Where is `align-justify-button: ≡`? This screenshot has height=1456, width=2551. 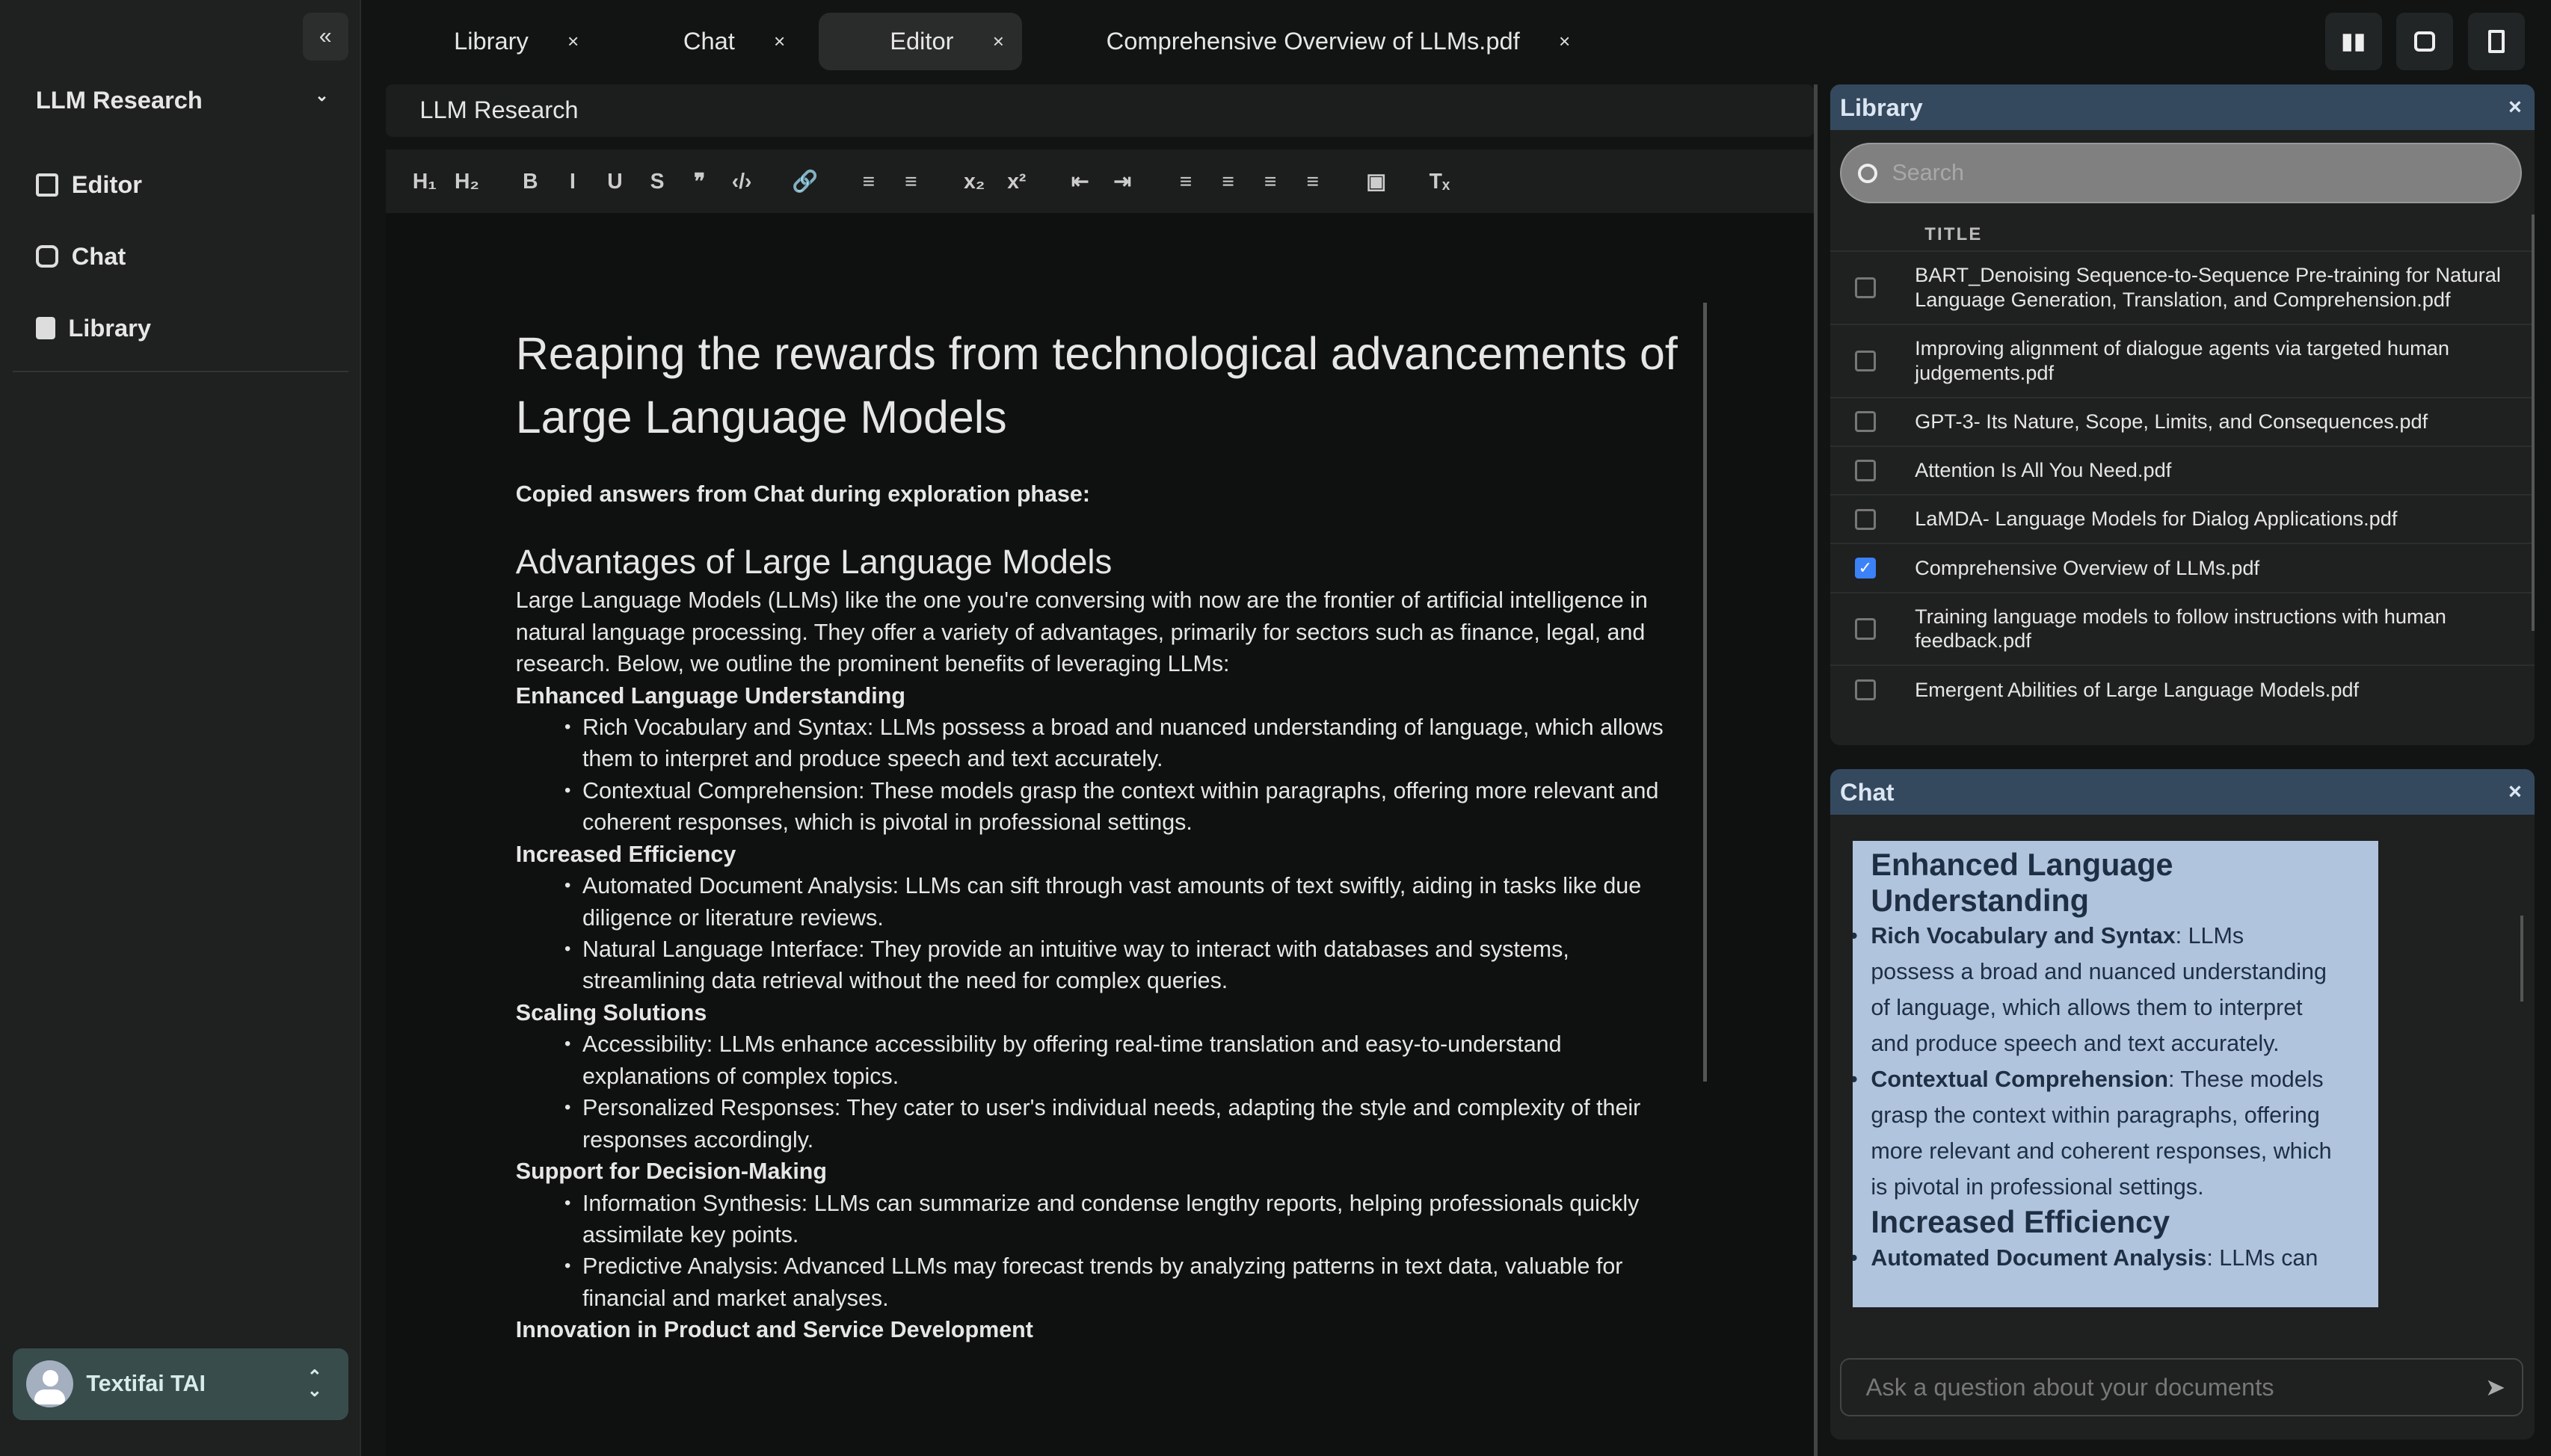
align-justify-button: ≡ is located at coordinates (1312, 181).